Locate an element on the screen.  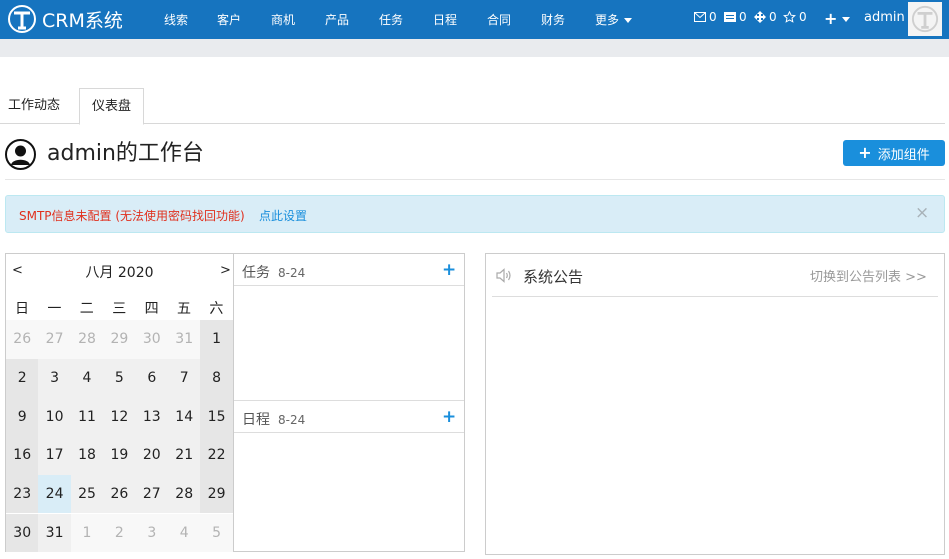
calendar-day: 8 is located at coordinates (216, 378).